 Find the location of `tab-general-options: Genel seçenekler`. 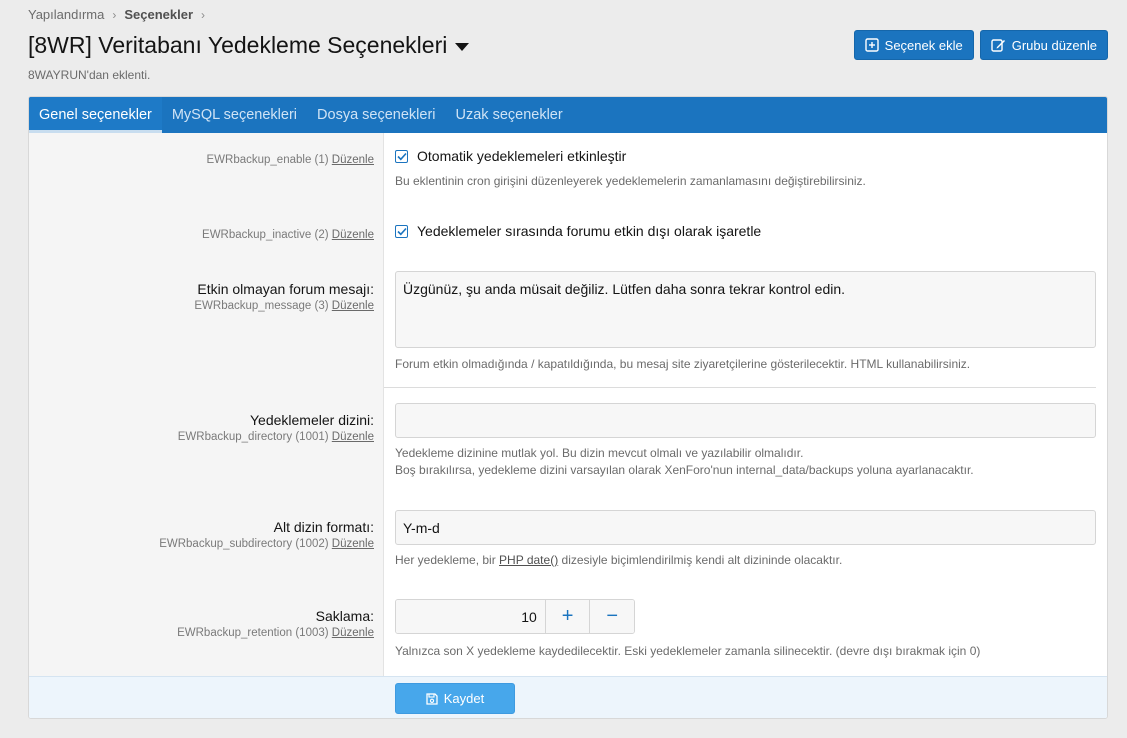

tab-general-options: Genel seçenekler is located at coordinates (95, 115).